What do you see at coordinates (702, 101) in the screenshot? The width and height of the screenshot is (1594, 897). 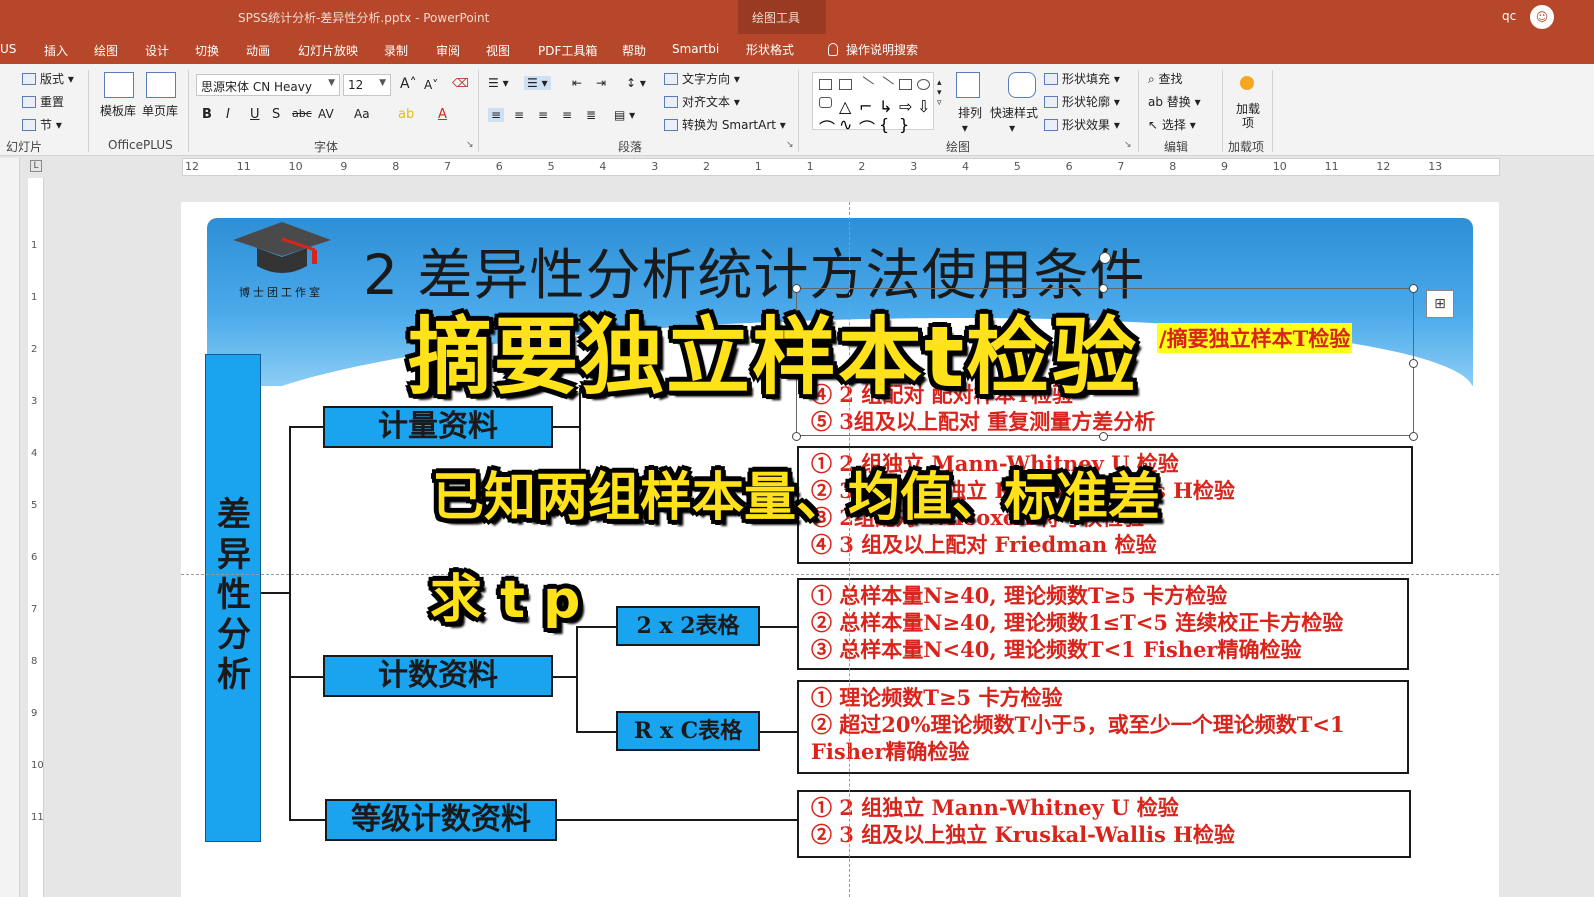 I see `align-text-button: 对齐文本 ▾` at bounding box center [702, 101].